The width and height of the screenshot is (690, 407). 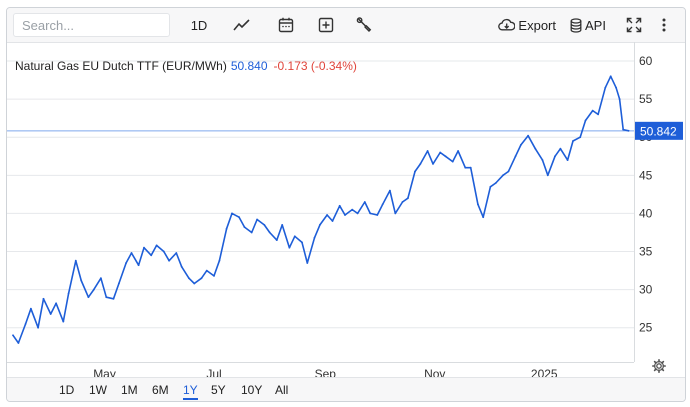 What do you see at coordinates (326, 25) in the screenshot?
I see `add-indicator-button` at bounding box center [326, 25].